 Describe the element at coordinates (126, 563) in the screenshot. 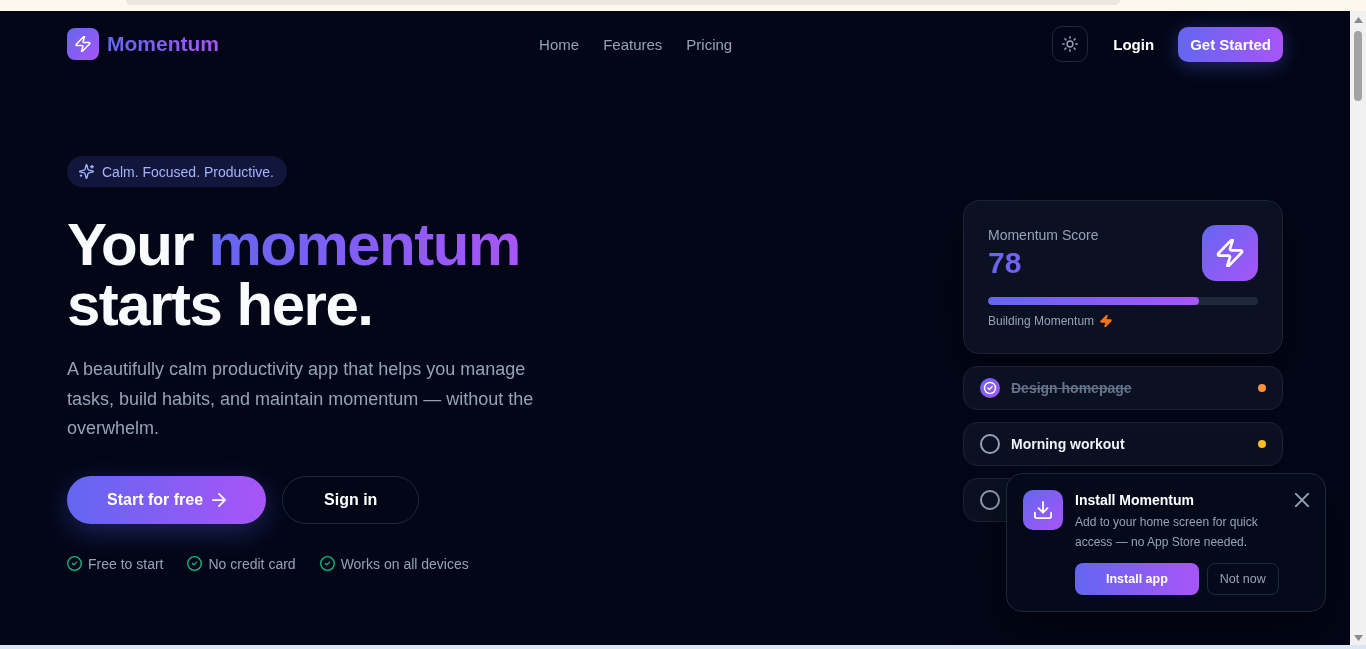

I see `perk-text: Free to start` at that location.